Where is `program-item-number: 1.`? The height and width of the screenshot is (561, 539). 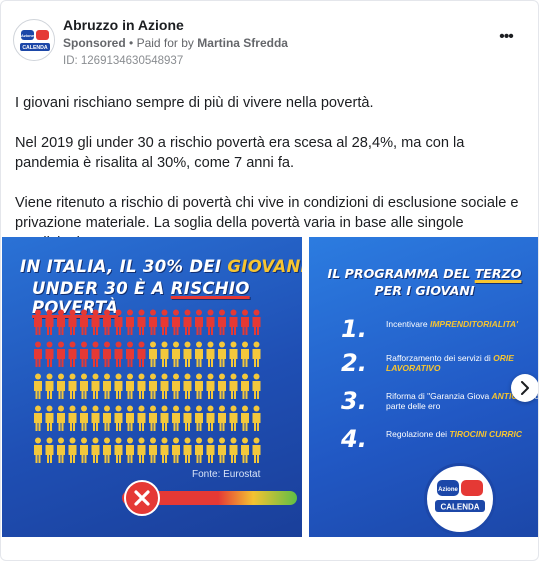 program-item-number: 1. is located at coordinates (354, 329).